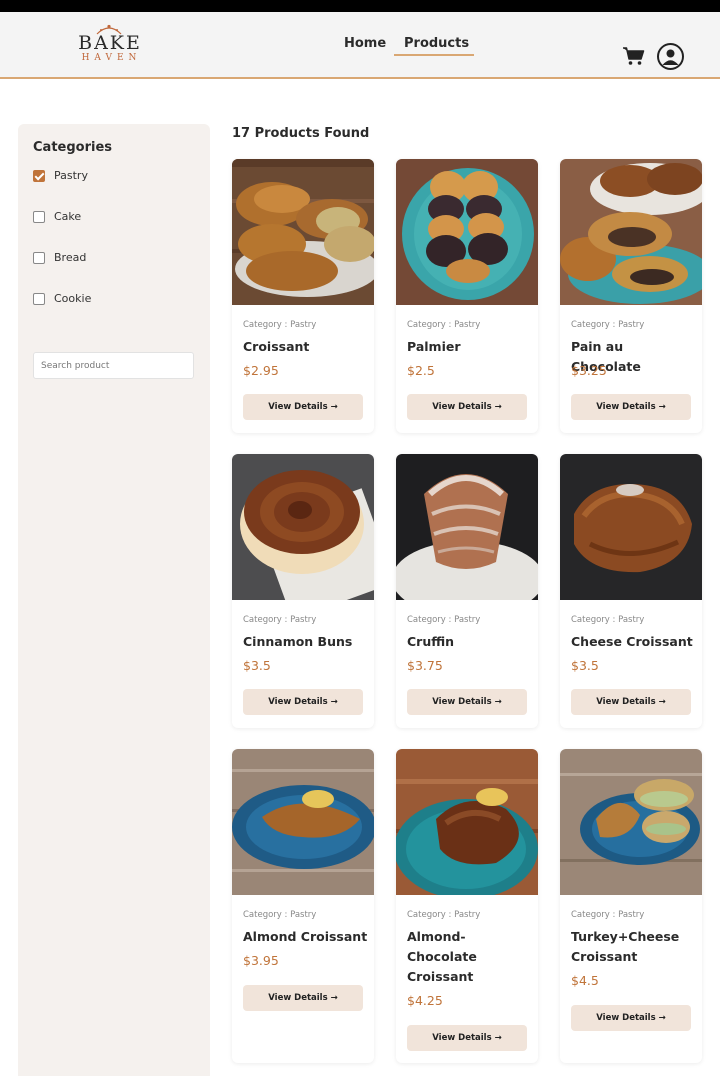  What do you see at coordinates (70, 257) in the screenshot?
I see `category-label: Bread` at bounding box center [70, 257].